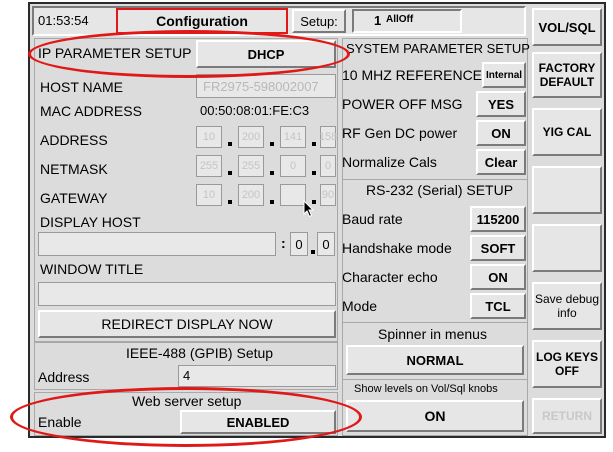 The height and width of the screenshot is (452, 613). What do you see at coordinates (440, 190) in the screenshot?
I see `serial-section-title: RS-232 (Serial) SETUP` at bounding box center [440, 190].